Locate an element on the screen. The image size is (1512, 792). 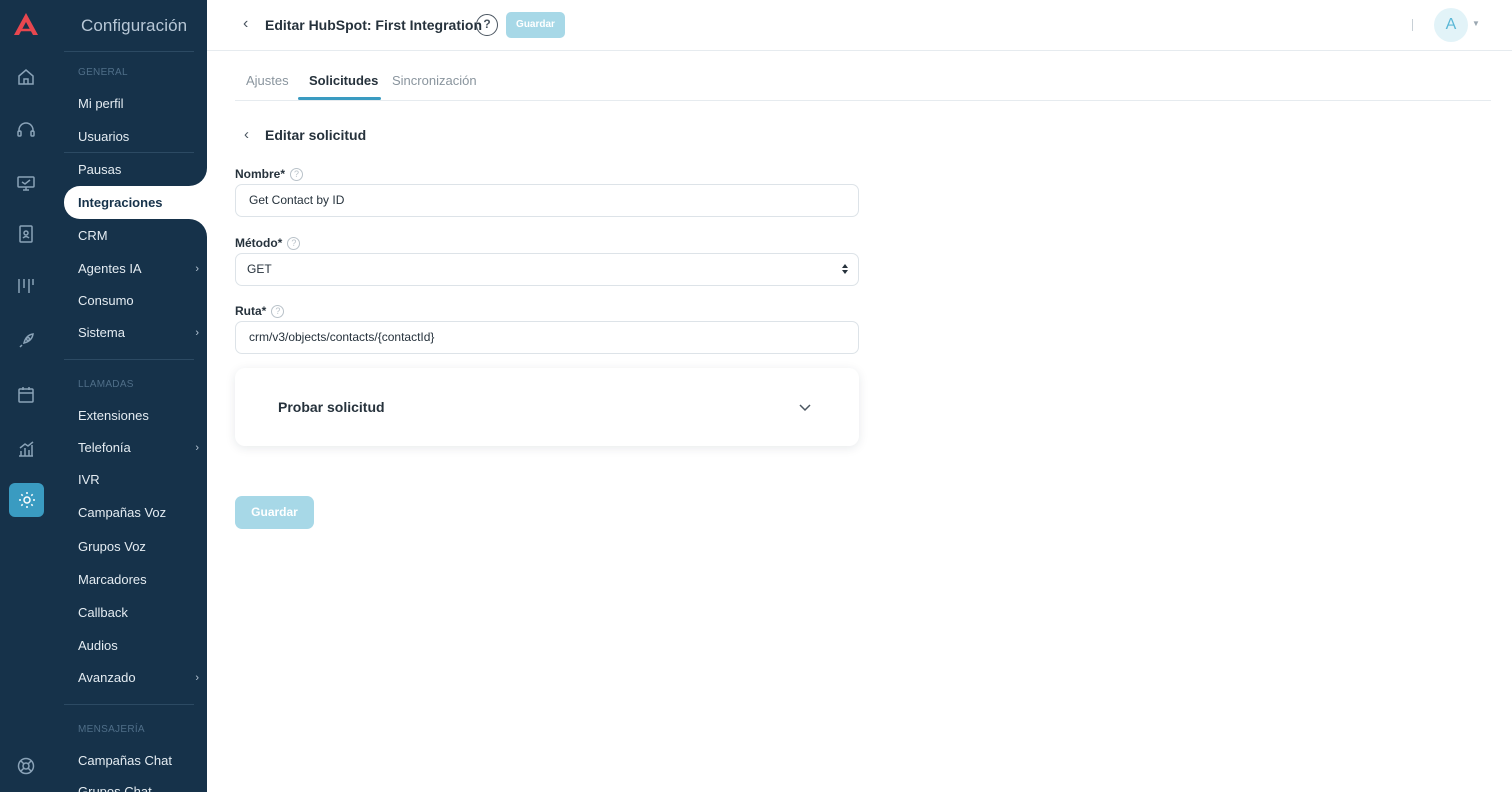
active-curve-top is located at coordinates (193, 172).